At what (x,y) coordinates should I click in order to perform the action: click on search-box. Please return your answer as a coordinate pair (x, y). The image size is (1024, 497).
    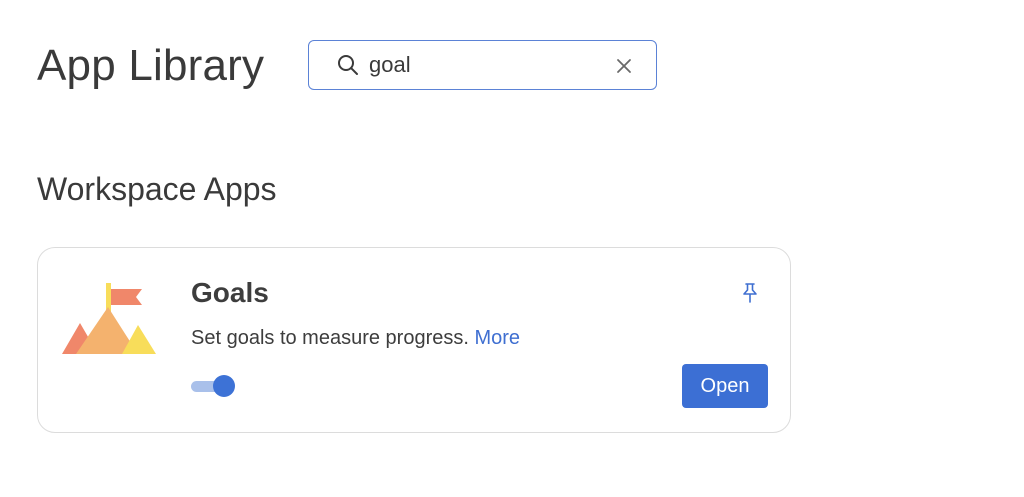
    Looking at the image, I should click on (482, 65).